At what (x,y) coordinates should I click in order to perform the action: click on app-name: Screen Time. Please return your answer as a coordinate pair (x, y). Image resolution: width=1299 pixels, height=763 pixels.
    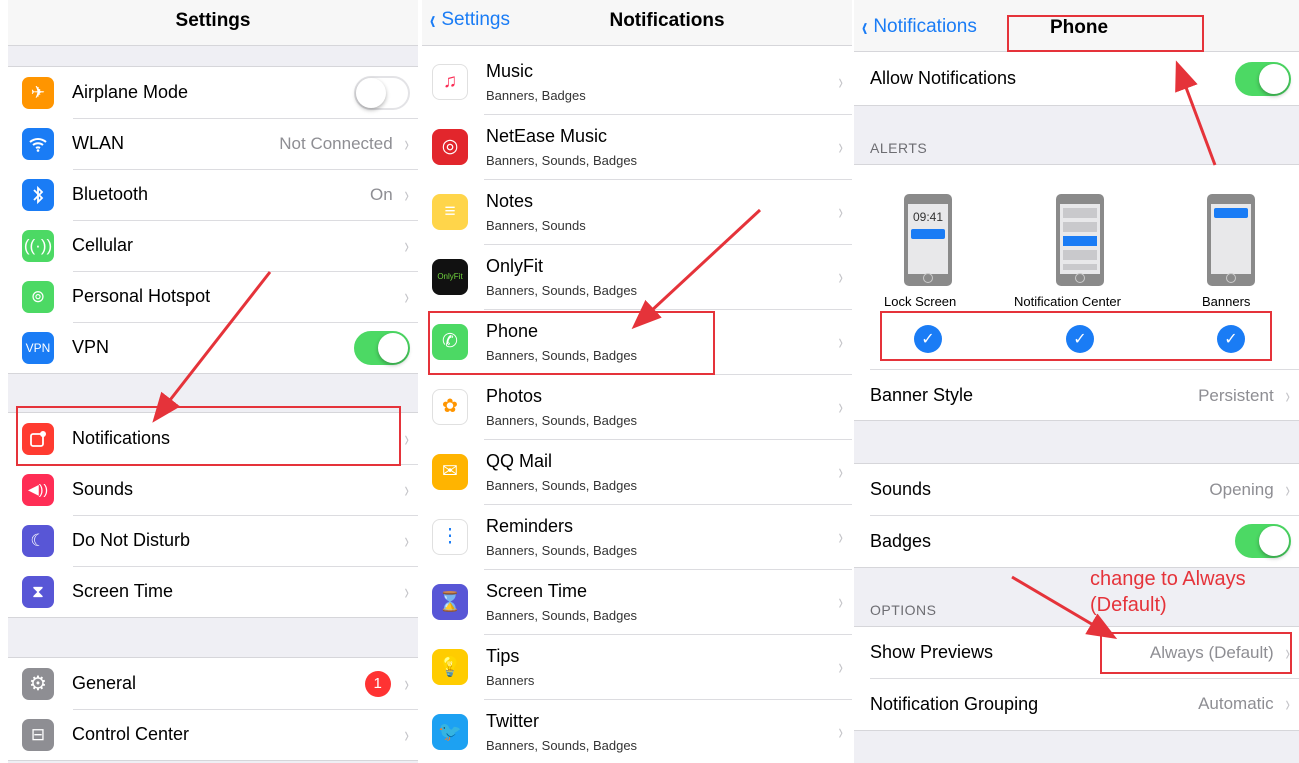
    Looking at the image, I should click on (537, 590).